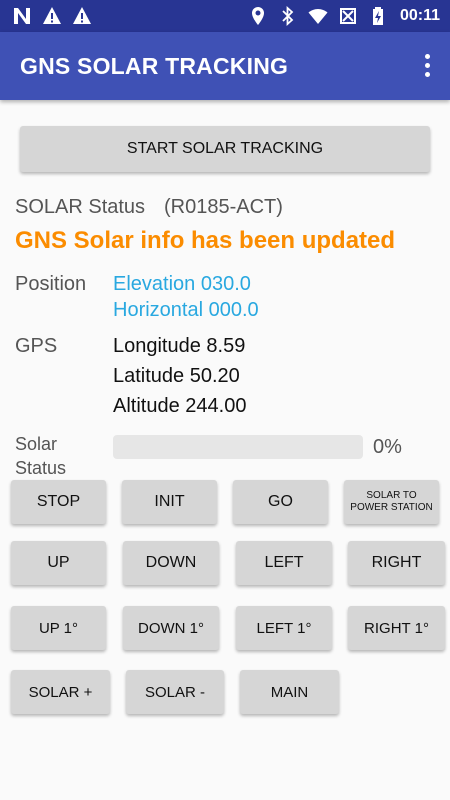 This screenshot has width=450, height=800. Describe the element at coordinates (238, 447) in the screenshot. I see `solar-status-progress-bar` at that location.